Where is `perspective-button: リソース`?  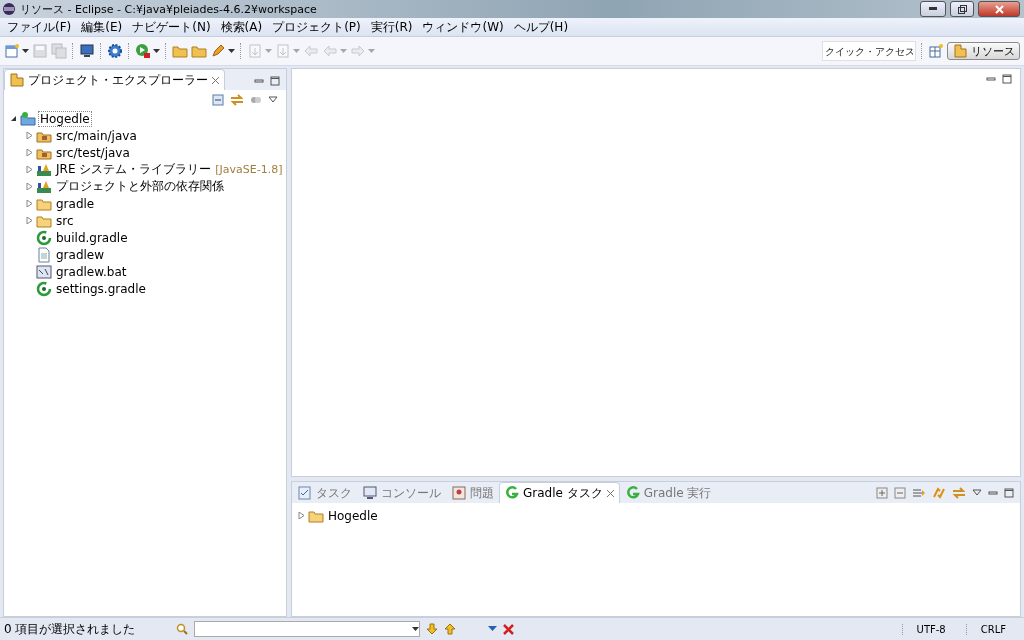 perspective-button: リソース is located at coordinates (983, 51).